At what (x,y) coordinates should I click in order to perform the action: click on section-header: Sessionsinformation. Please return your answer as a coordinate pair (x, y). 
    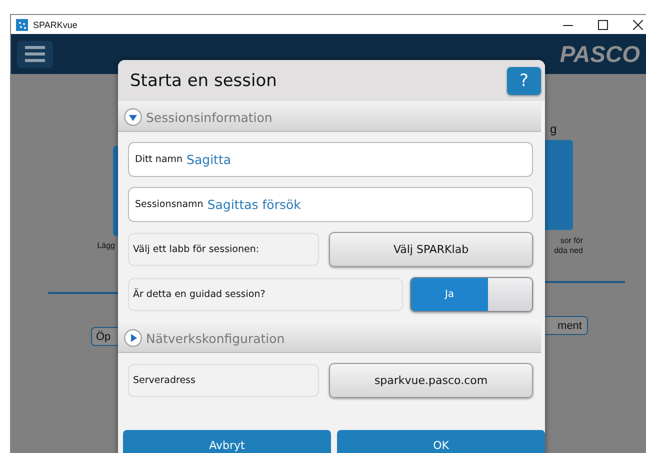
    Looking at the image, I should click on (329, 117).